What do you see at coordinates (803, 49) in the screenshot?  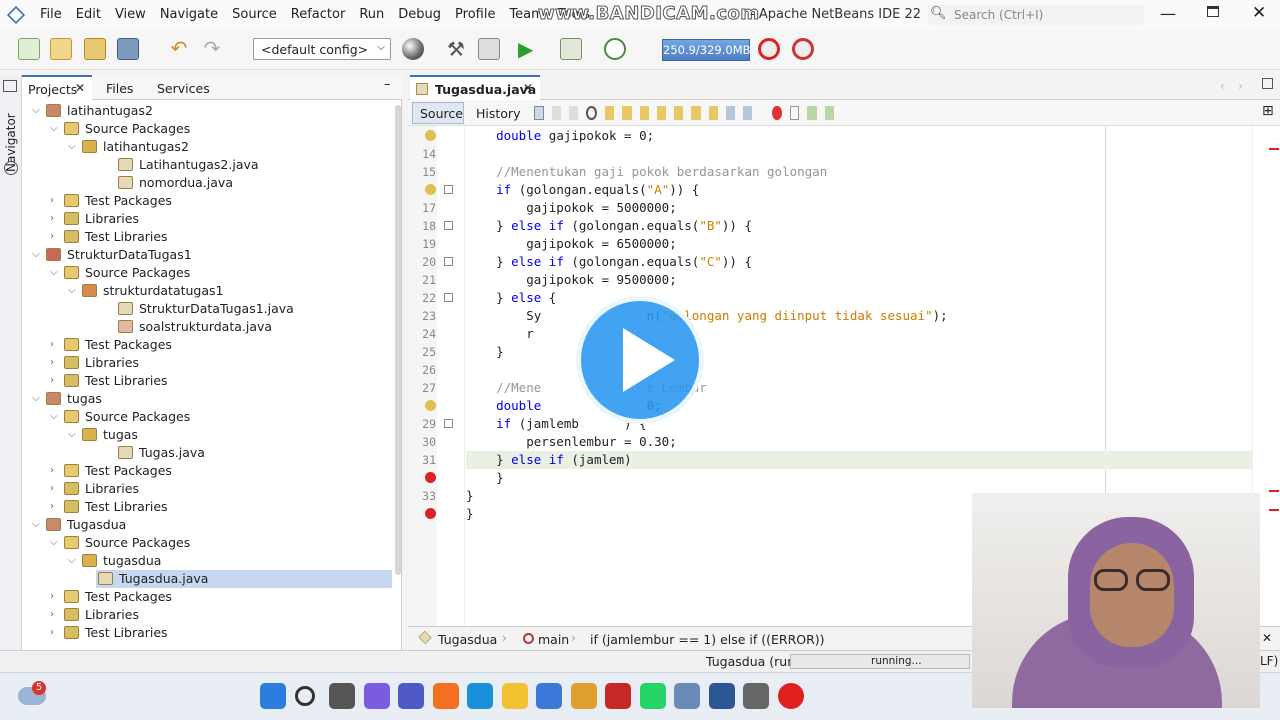 I see `profiler-snapshot-icon` at bounding box center [803, 49].